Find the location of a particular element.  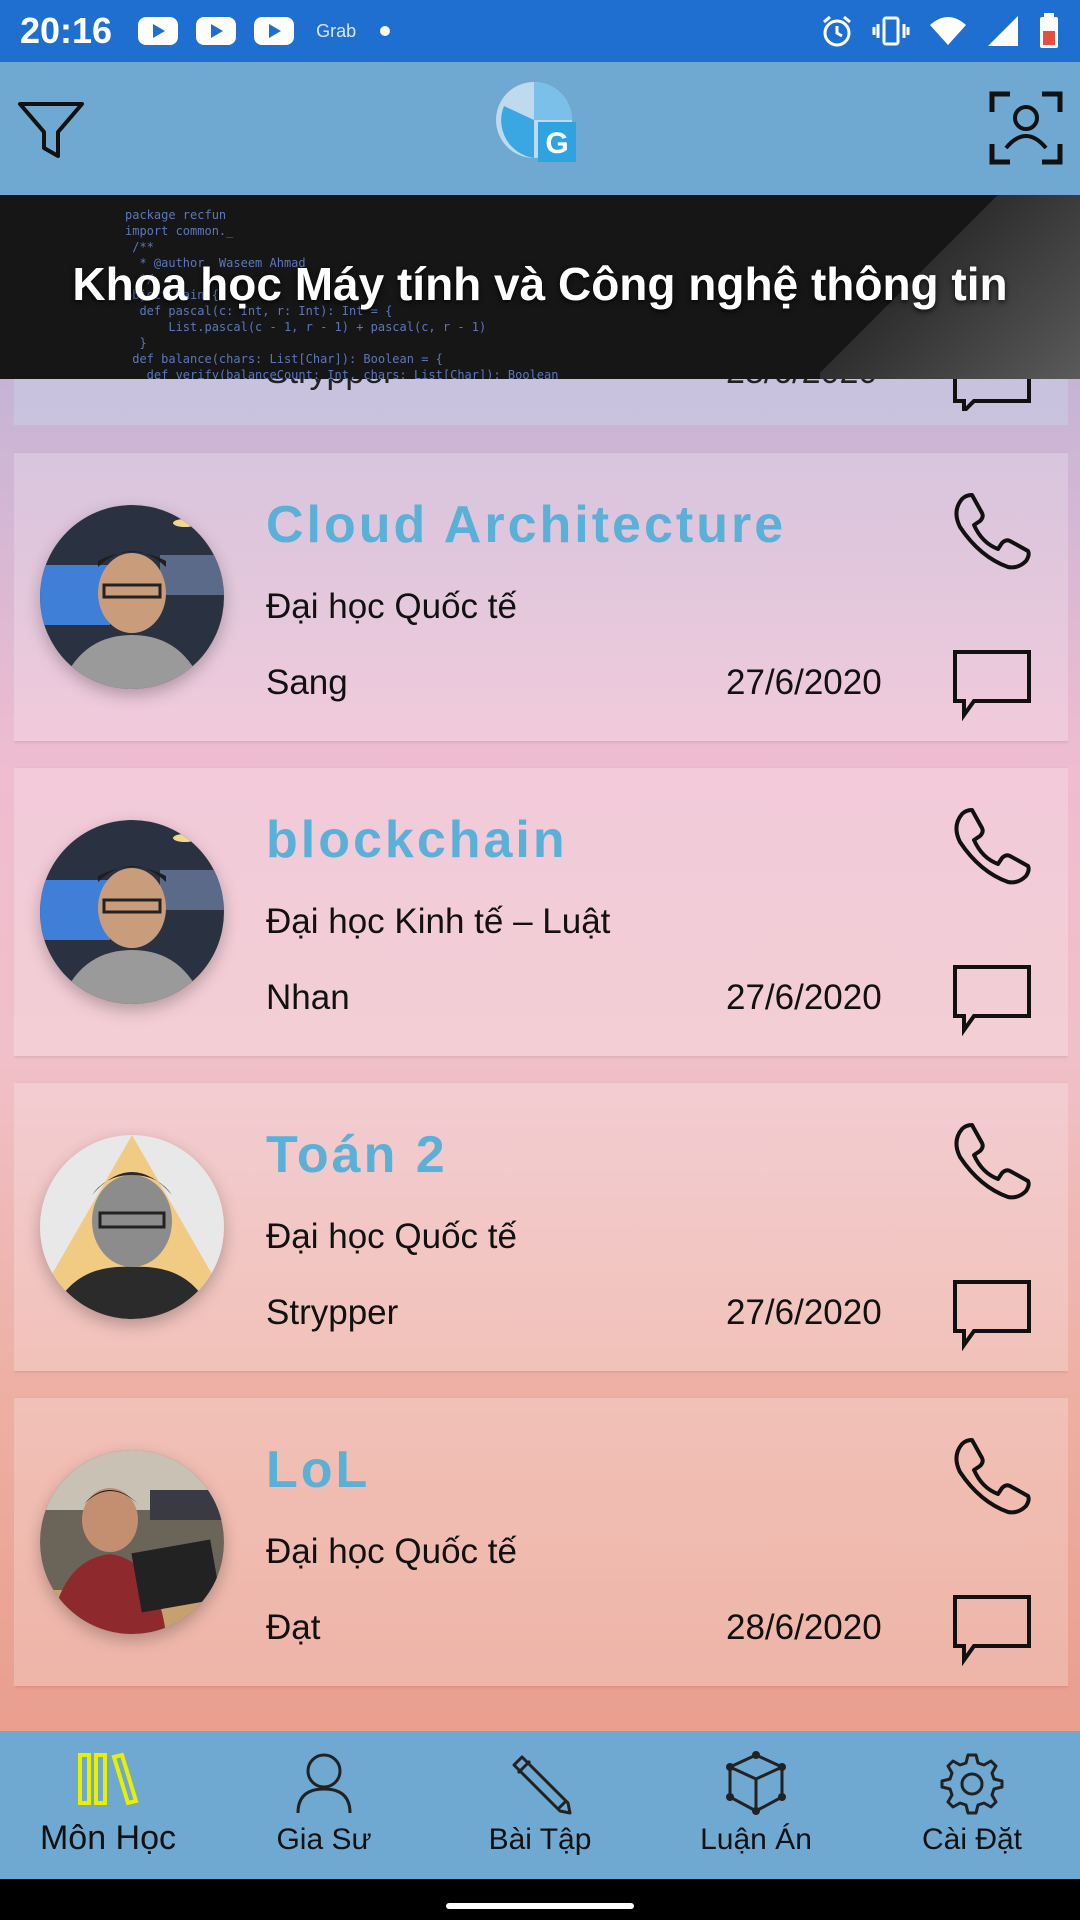

battery-icon is located at coordinates (1049, 30).